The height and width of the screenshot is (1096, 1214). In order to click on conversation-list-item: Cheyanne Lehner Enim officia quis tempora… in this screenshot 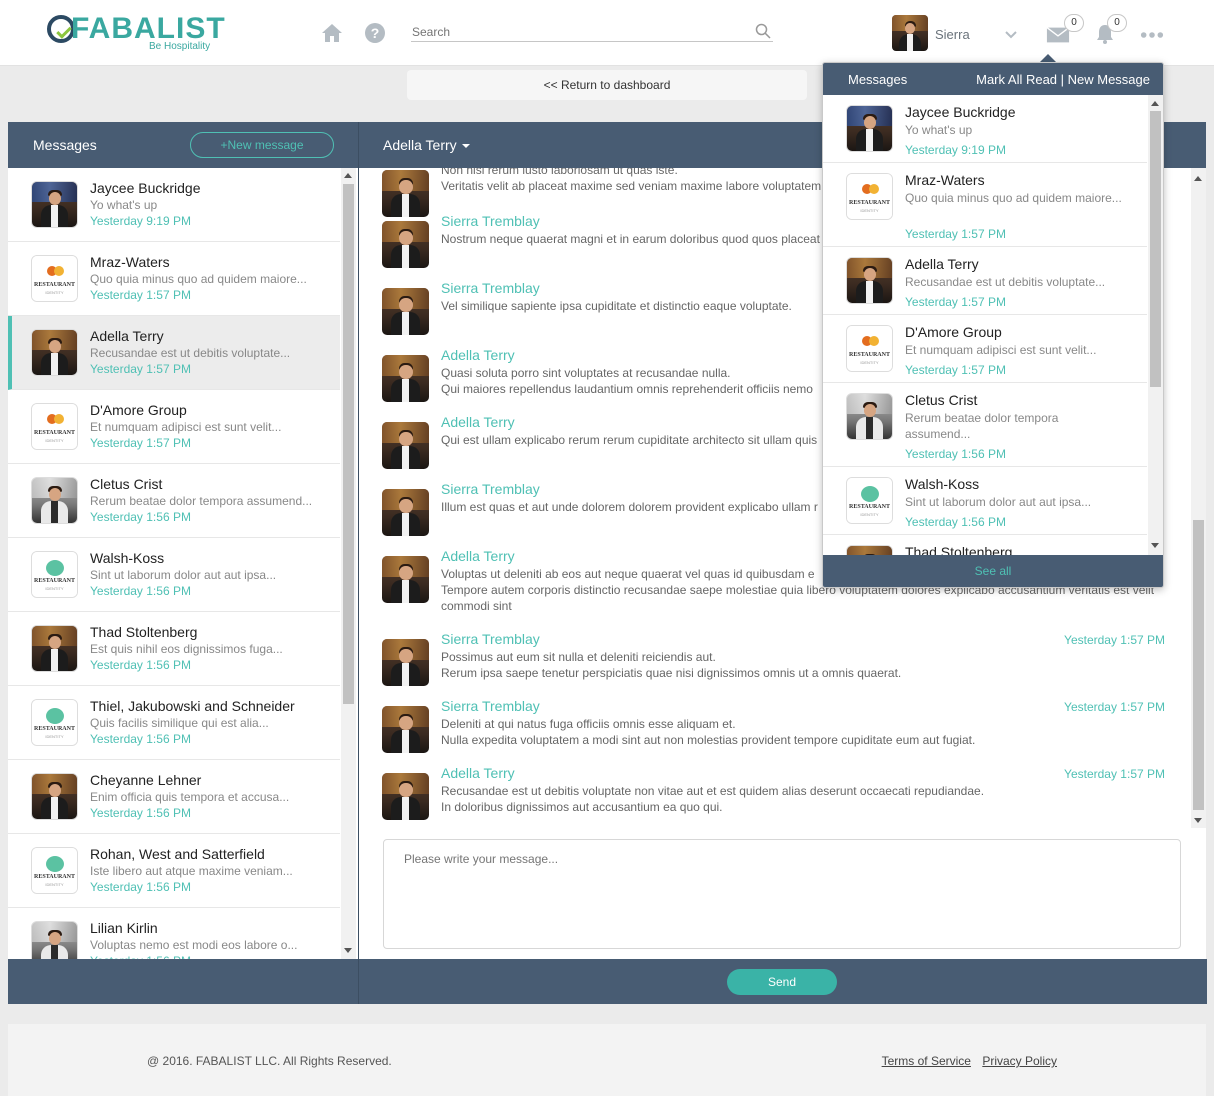, I will do `click(174, 797)`.